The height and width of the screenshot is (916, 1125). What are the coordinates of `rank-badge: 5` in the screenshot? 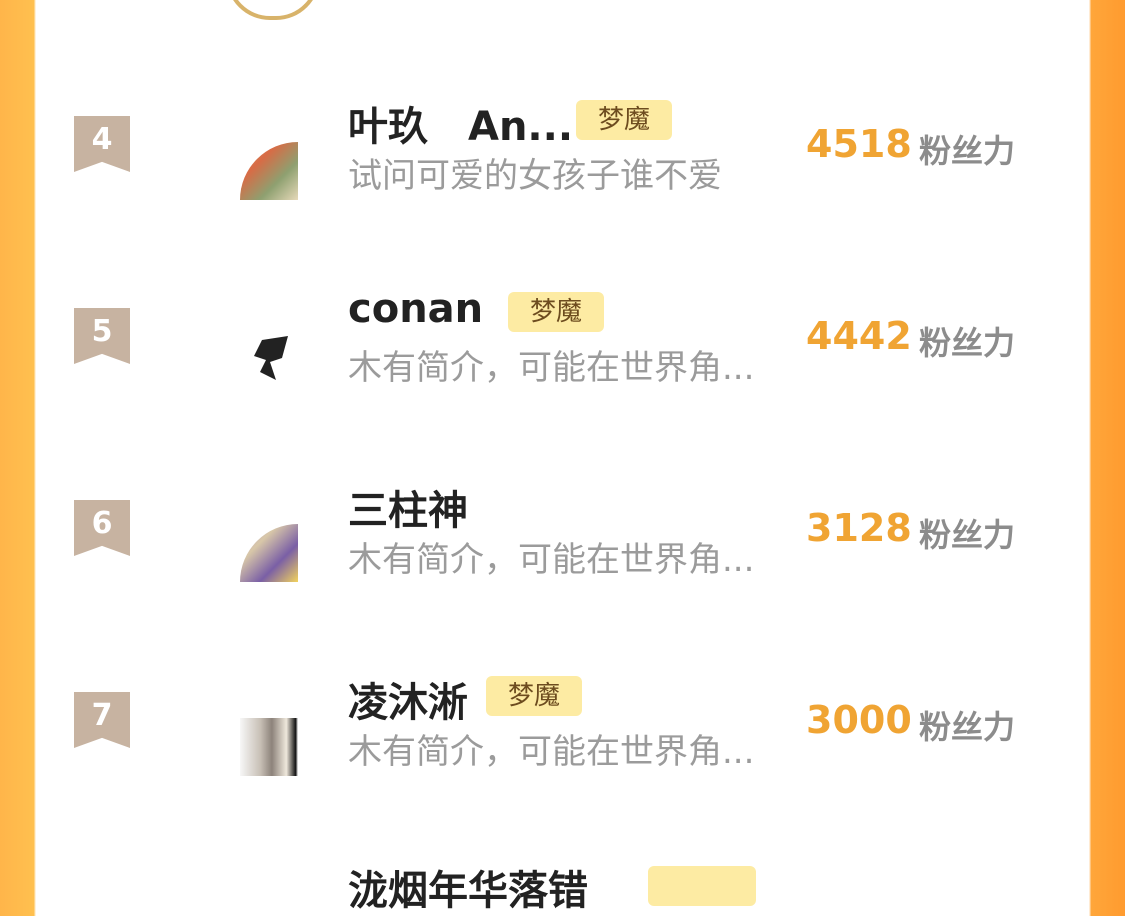 It's located at (102, 336).